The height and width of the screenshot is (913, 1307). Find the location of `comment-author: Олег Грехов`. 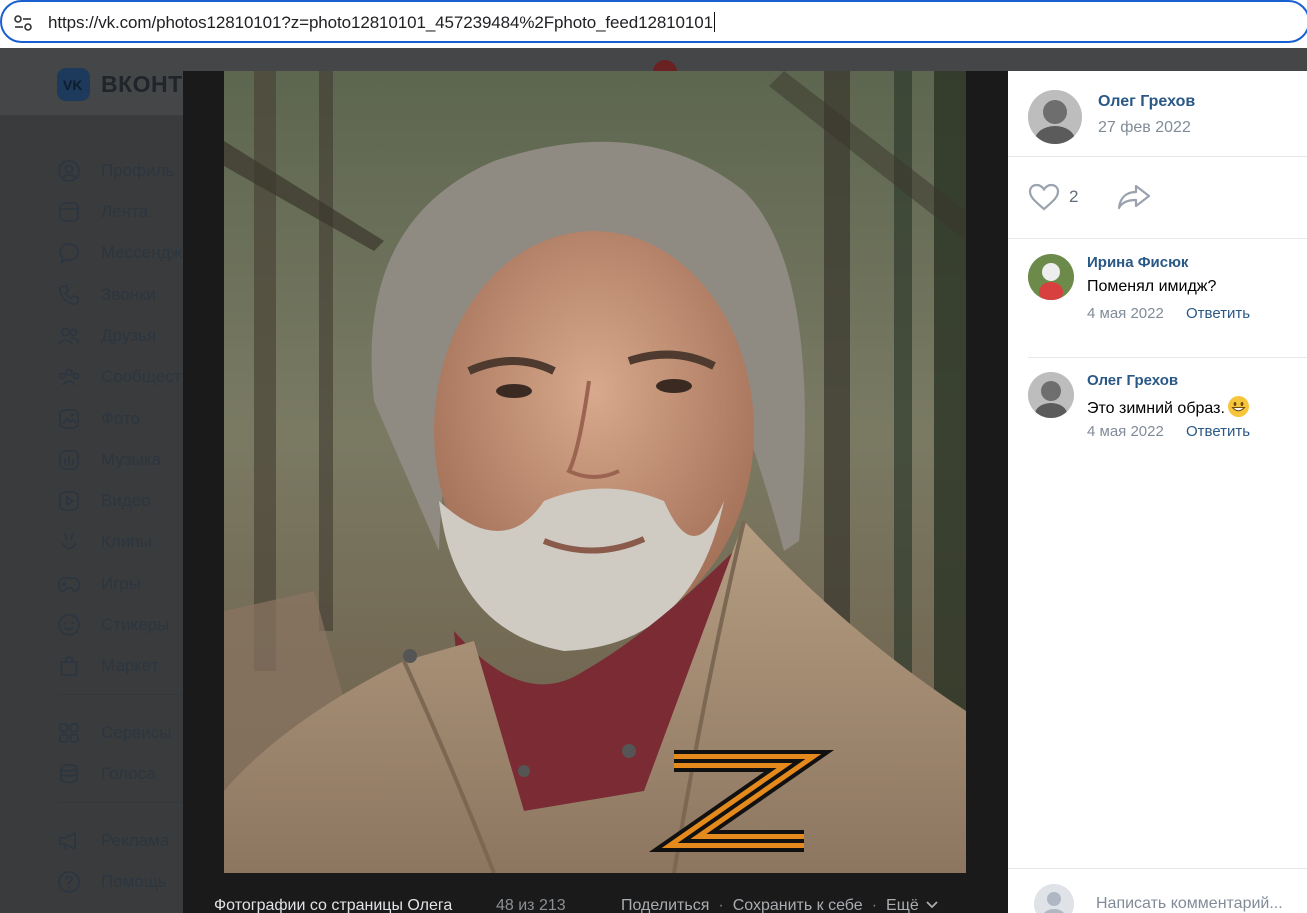

comment-author: Олег Грехов is located at coordinates (1132, 380).